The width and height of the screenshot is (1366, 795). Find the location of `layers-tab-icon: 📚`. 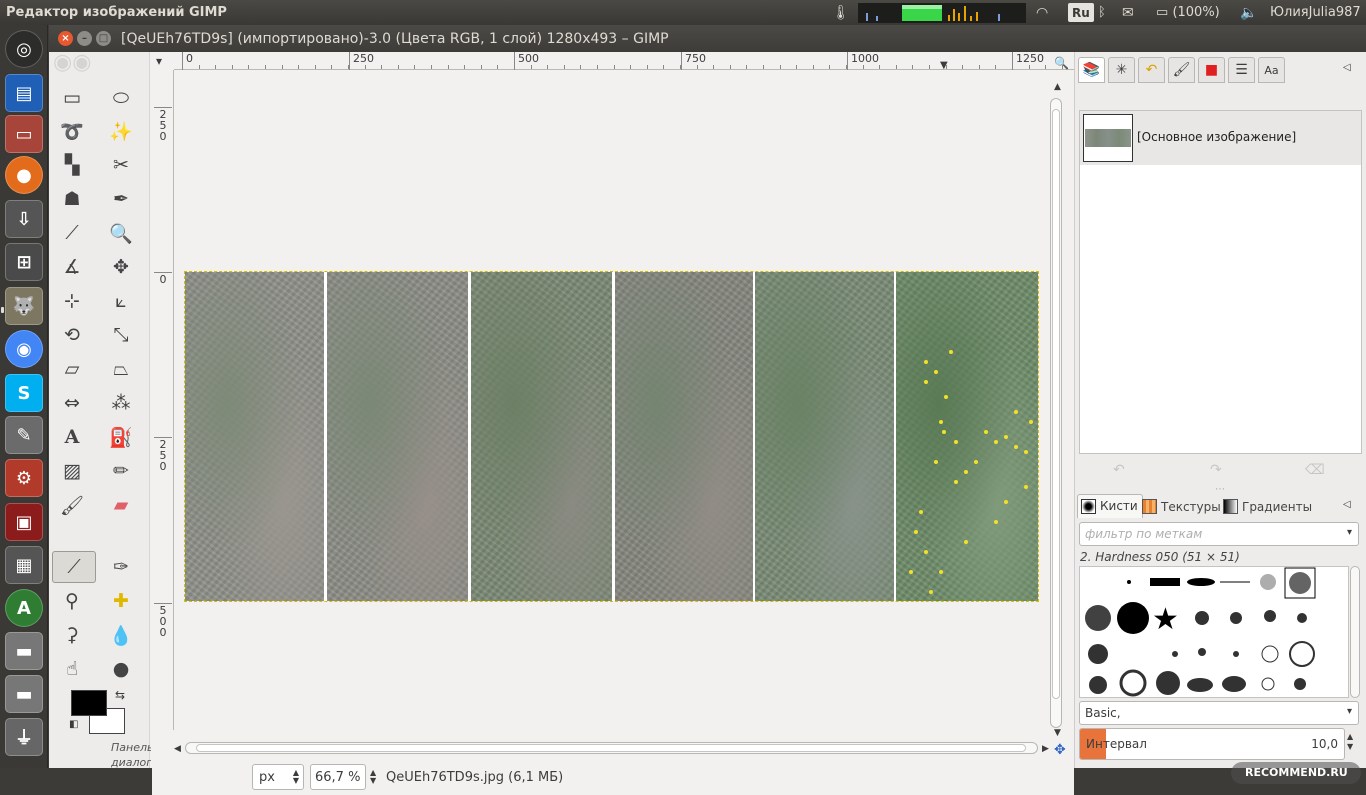

layers-tab-icon: 📚 is located at coordinates (1091, 70).